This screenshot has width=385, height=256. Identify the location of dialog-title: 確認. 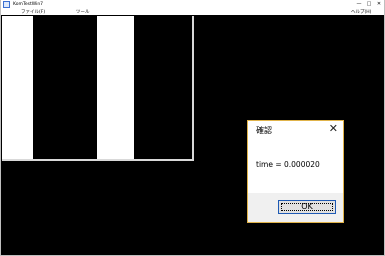
(264, 130).